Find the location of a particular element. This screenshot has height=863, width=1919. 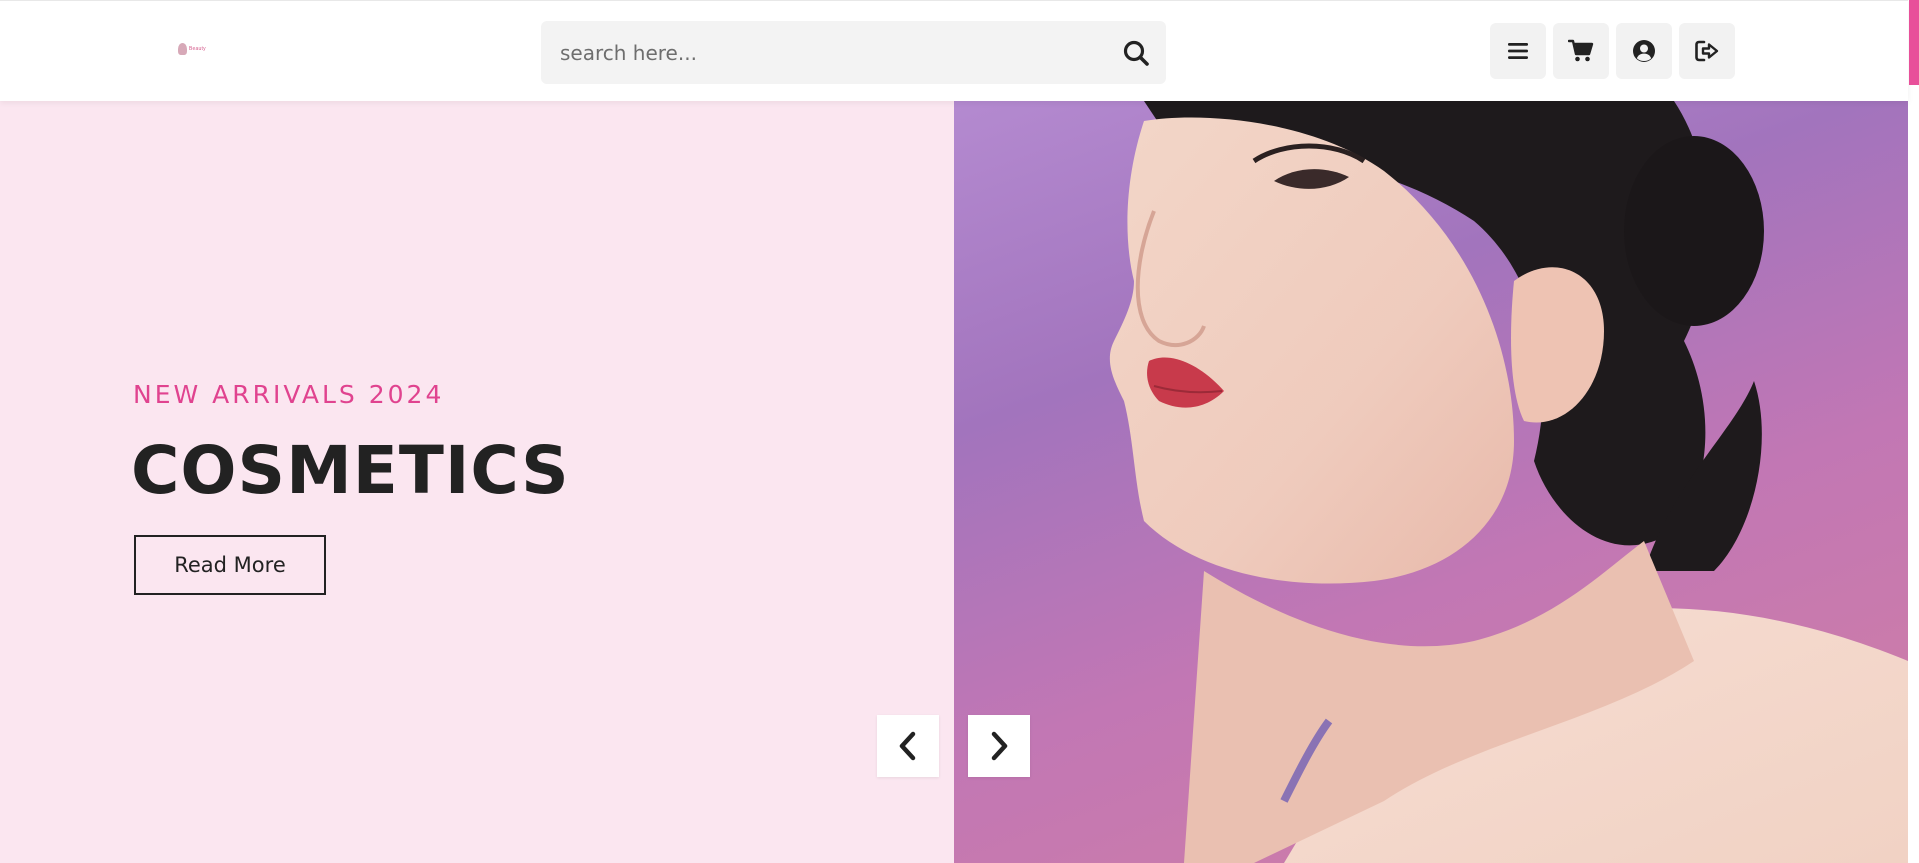

chevron-left-icon is located at coordinates (907, 746).